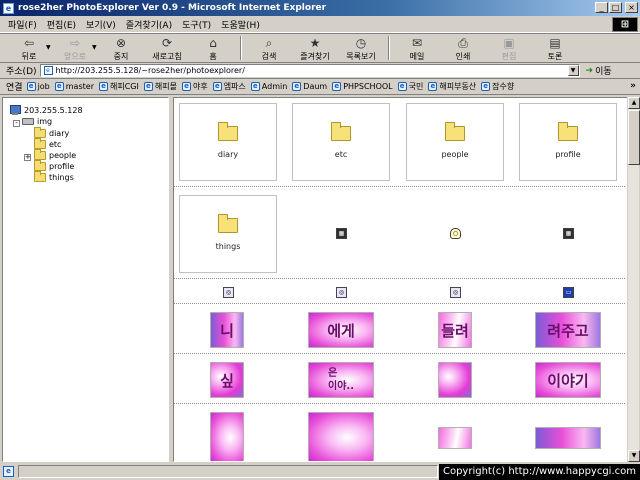  Describe the element at coordinates (241, 48) in the screenshot. I see `toolbar-separator` at that location.